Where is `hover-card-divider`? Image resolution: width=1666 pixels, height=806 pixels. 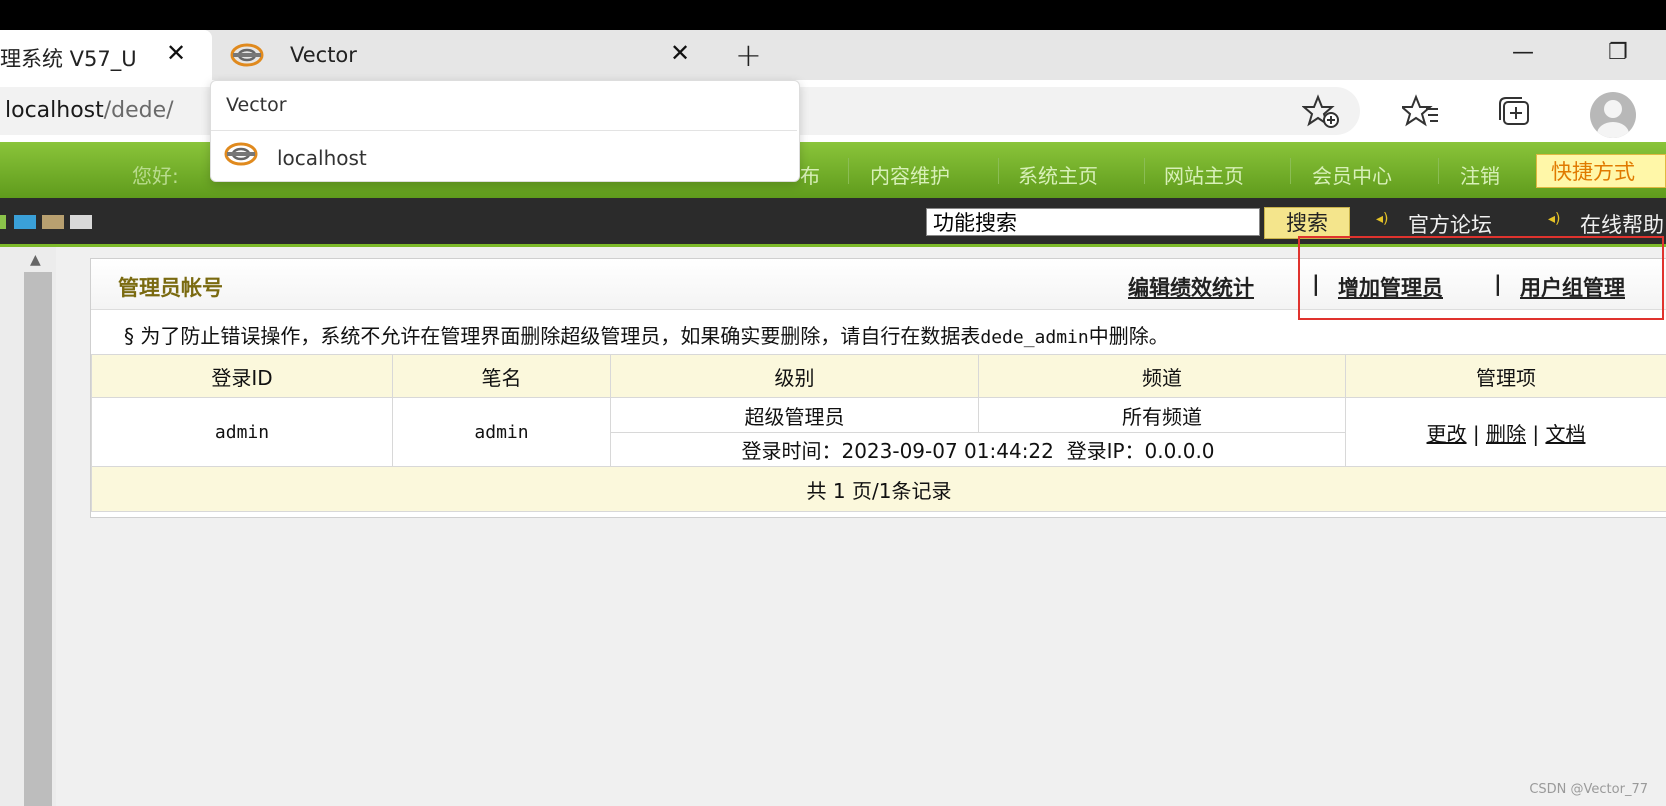 hover-card-divider is located at coordinates (504, 130).